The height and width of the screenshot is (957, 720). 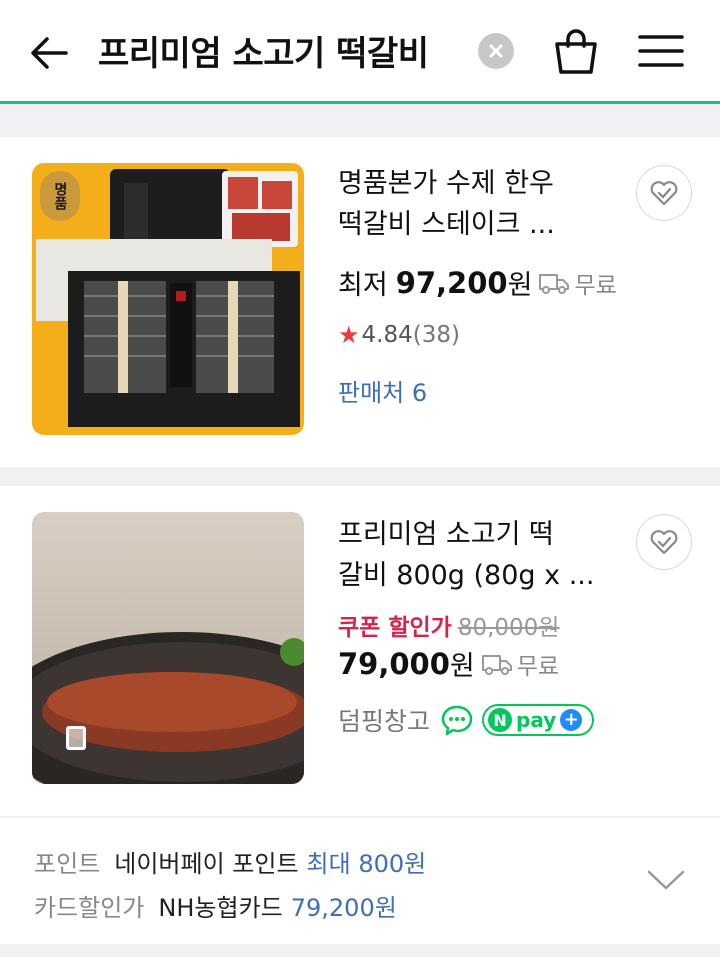 I want to click on price-value: 79,000, so click(x=394, y=663).